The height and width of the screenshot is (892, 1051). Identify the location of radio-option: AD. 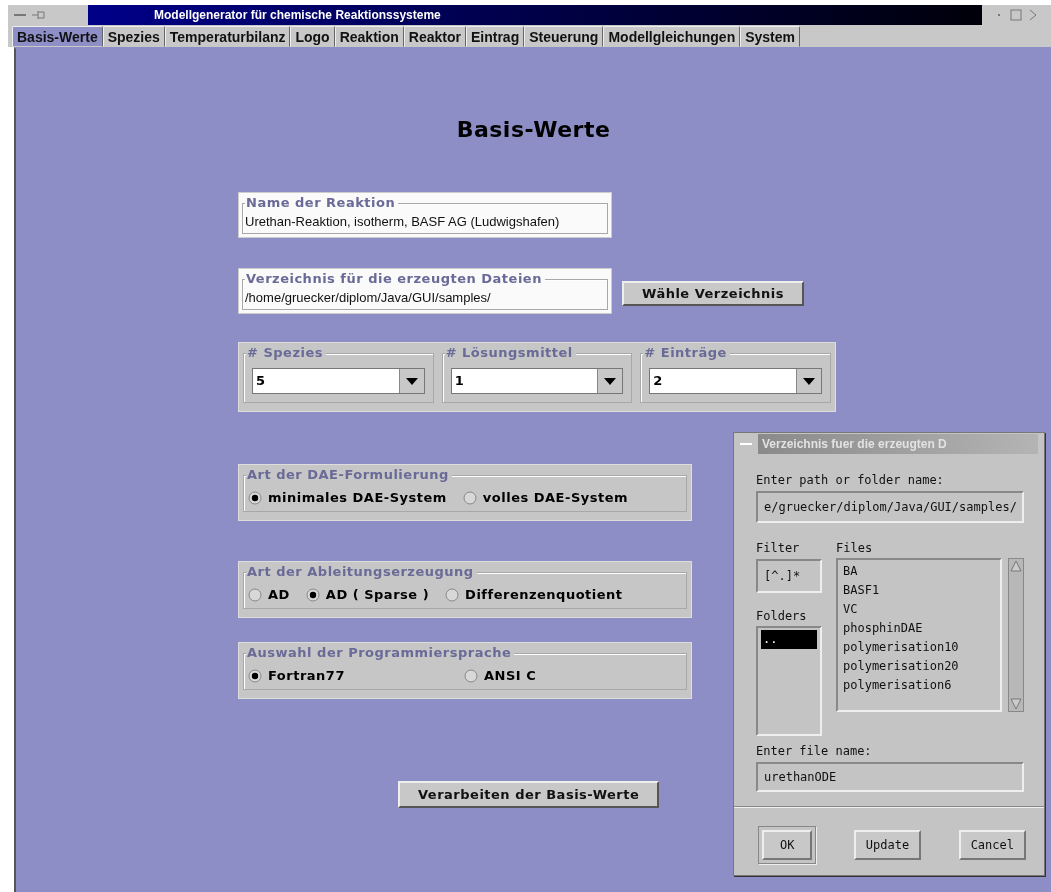
(269, 594).